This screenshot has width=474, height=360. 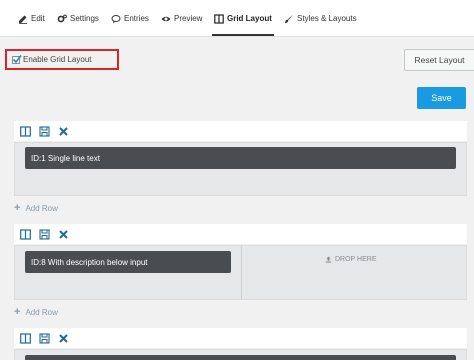 I want to click on settings-icon, so click(x=62, y=18).